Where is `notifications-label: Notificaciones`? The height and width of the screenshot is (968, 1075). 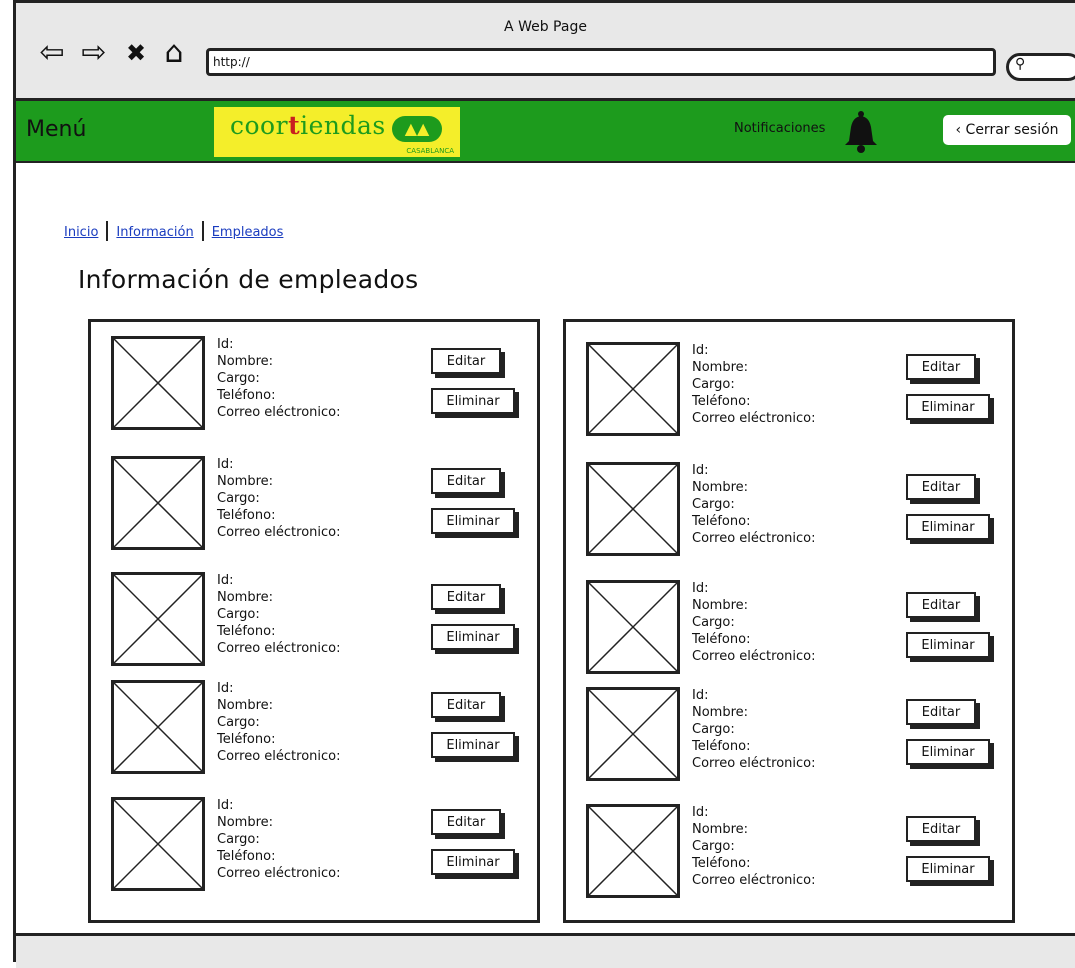
notifications-label: Notificaciones is located at coordinates (779, 128).